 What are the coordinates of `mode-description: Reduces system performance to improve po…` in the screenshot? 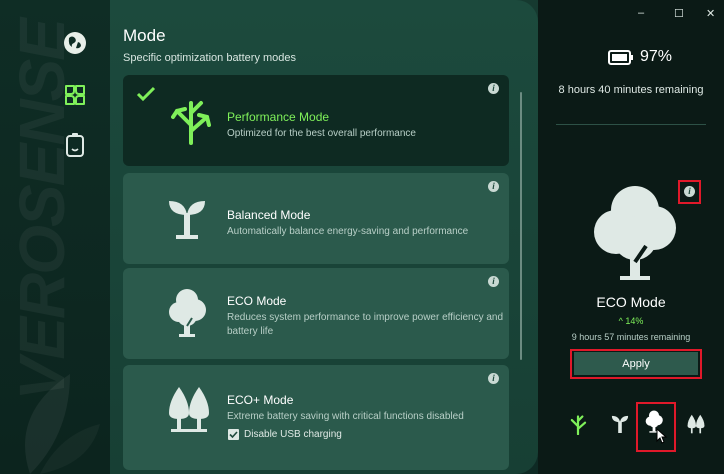 It's located at (365, 324).